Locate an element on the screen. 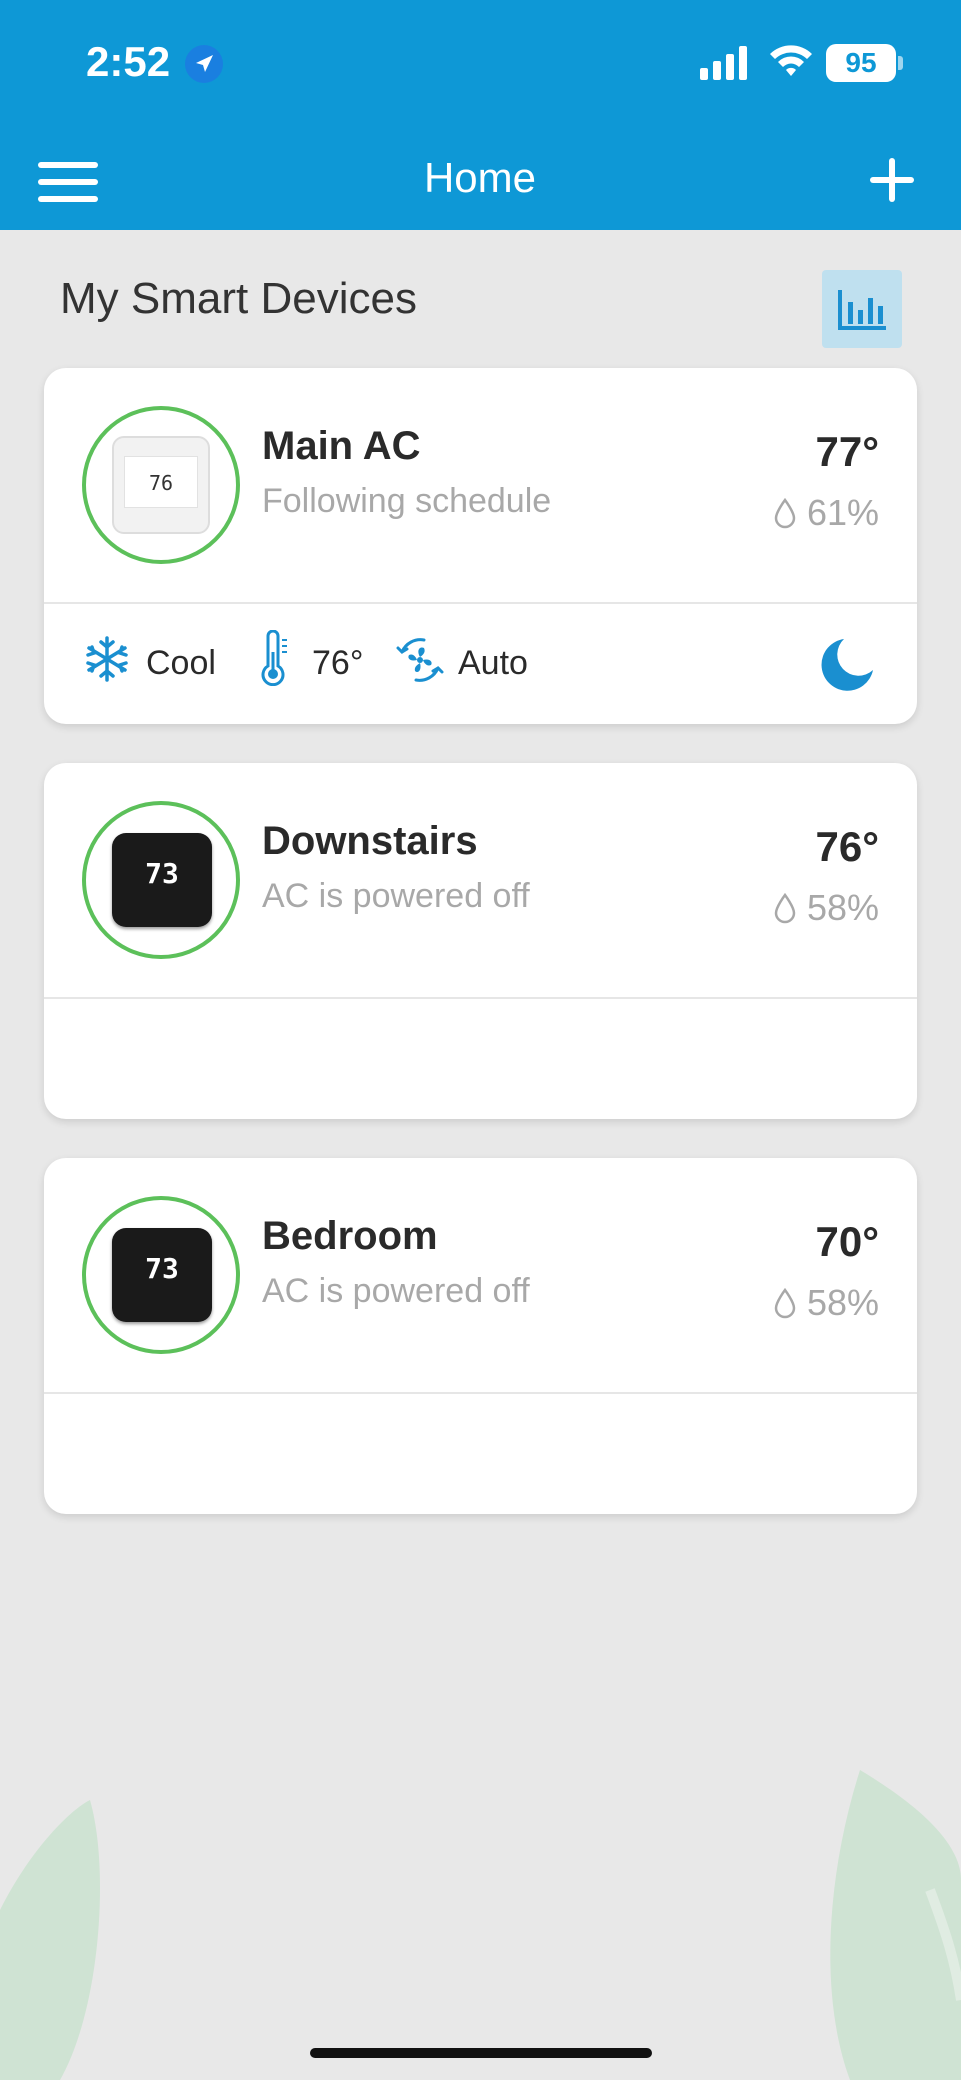  add-device-button is located at coordinates (892, 180).